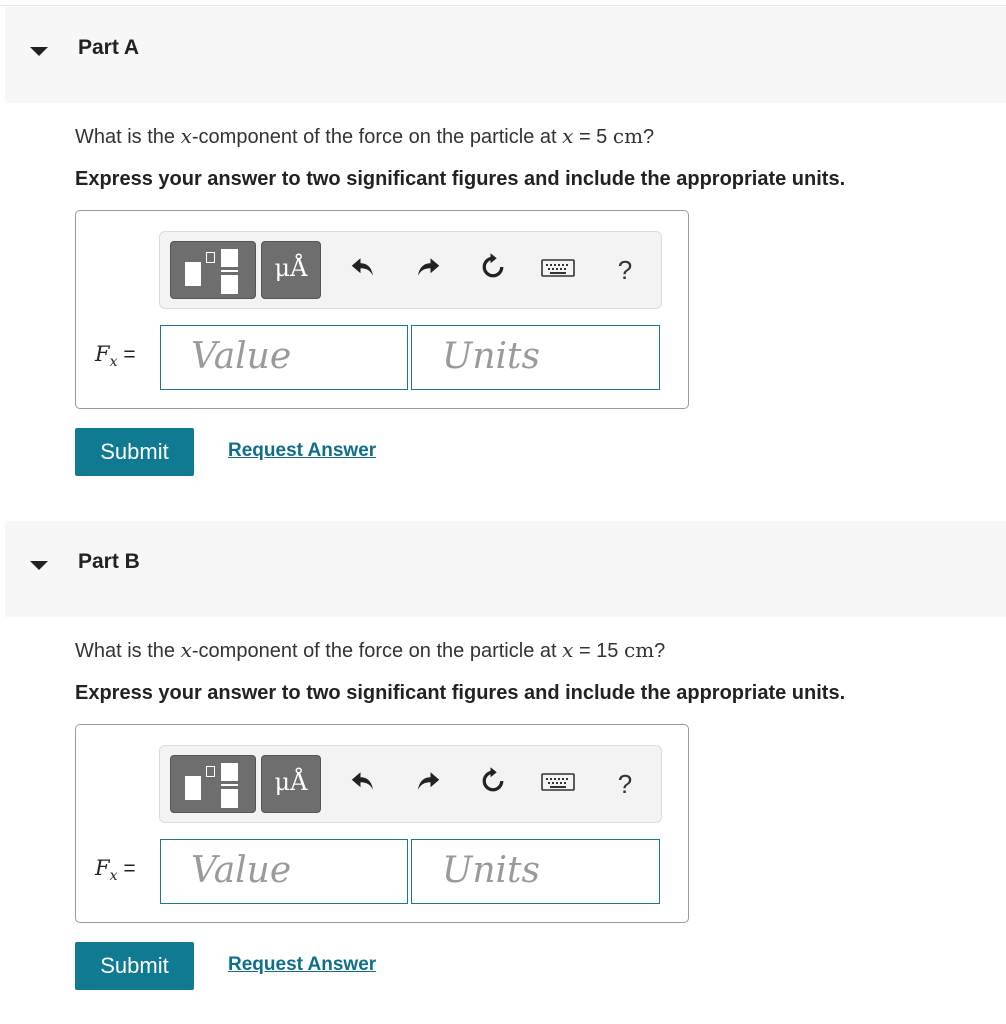 The height and width of the screenshot is (1024, 1006). Describe the element at coordinates (598, 651) in the screenshot. I see `question-value: = 15` at that location.